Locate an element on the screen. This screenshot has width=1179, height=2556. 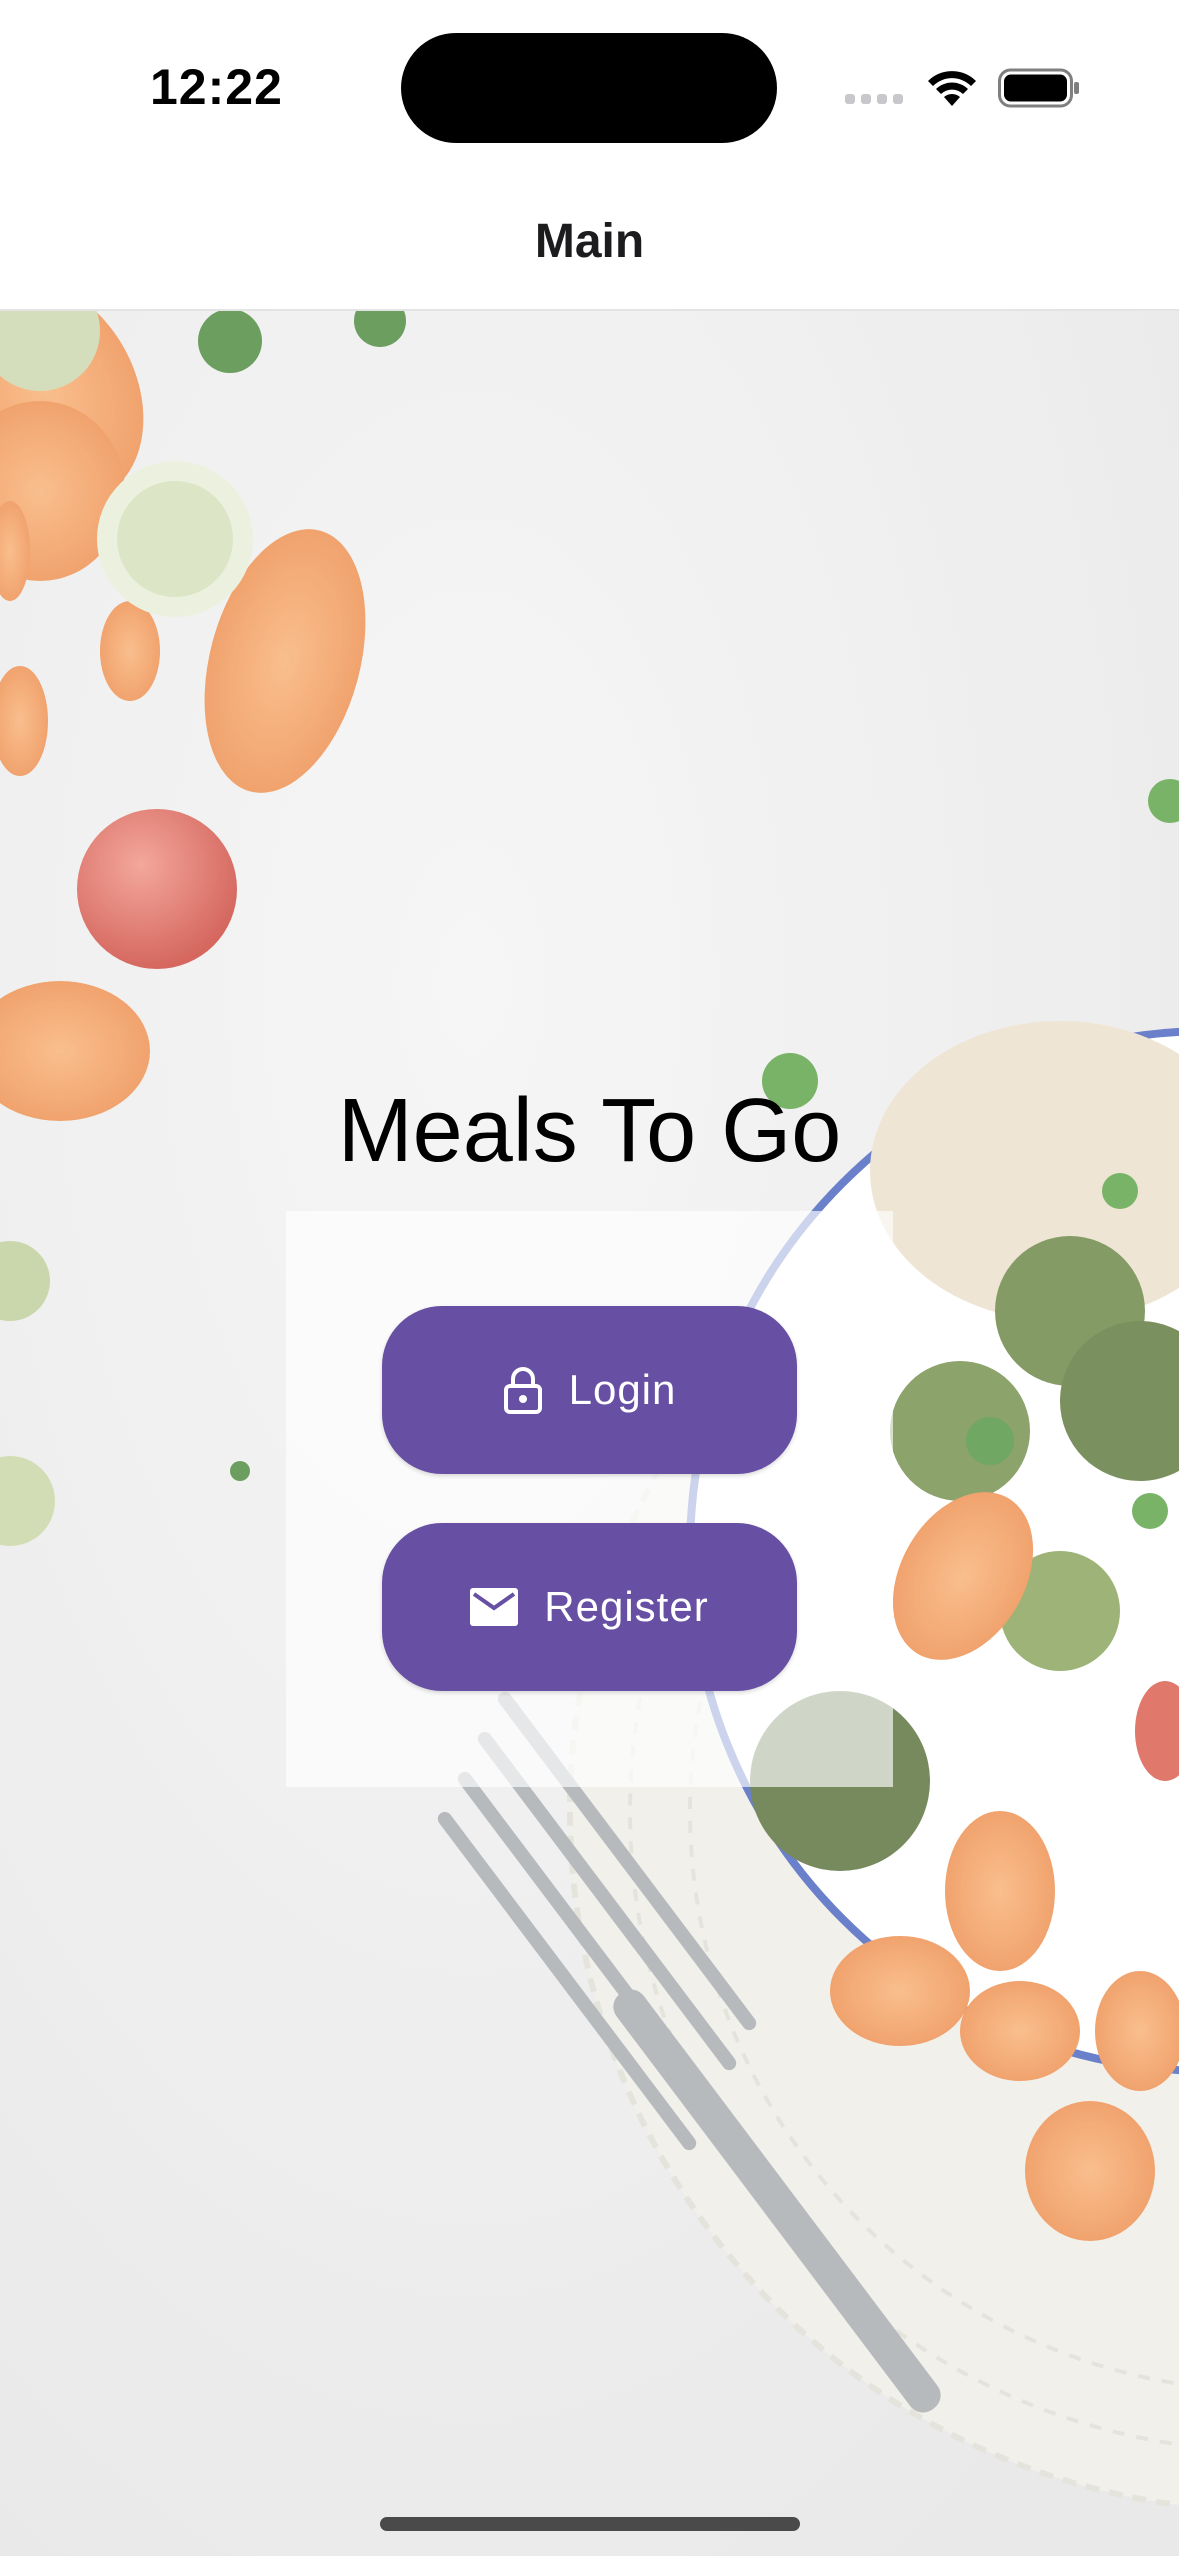
lock-icon is located at coordinates (522, 1390).